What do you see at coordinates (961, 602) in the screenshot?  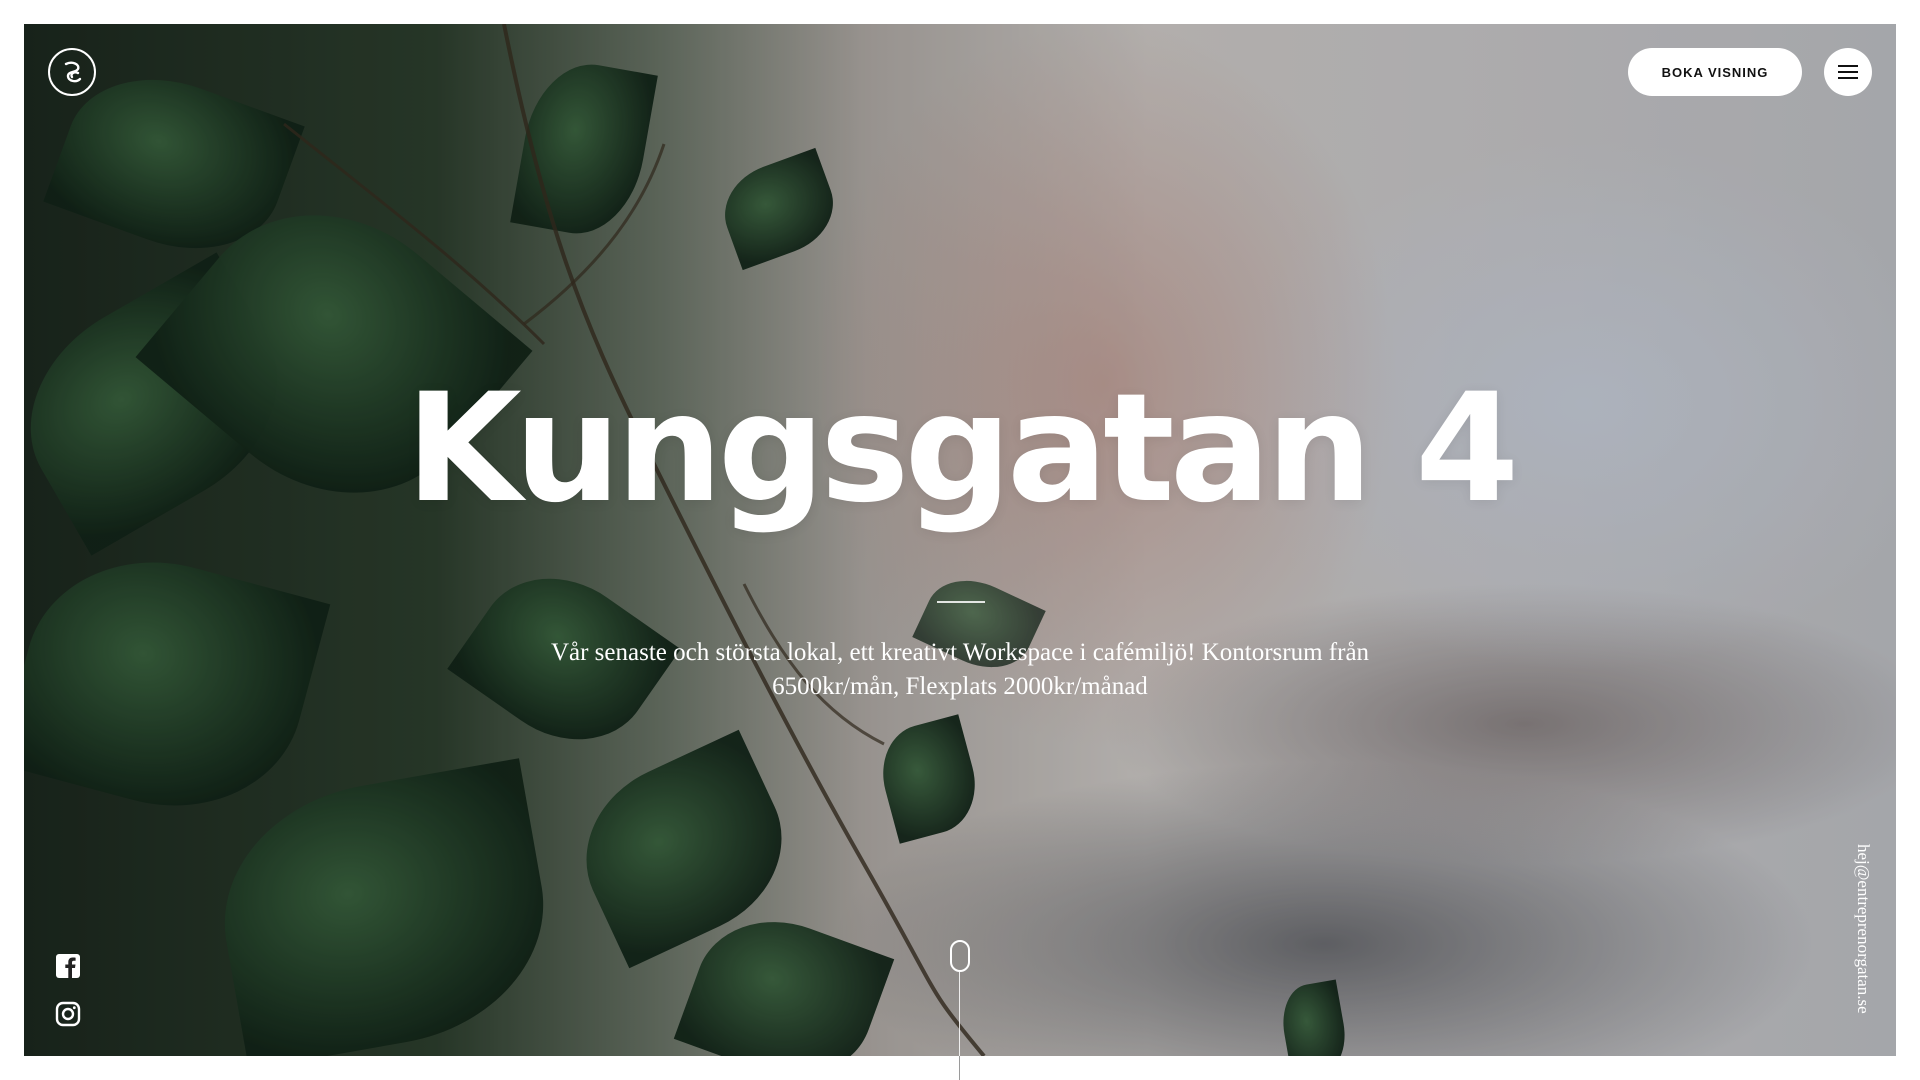 I see `title-divider` at bounding box center [961, 602].